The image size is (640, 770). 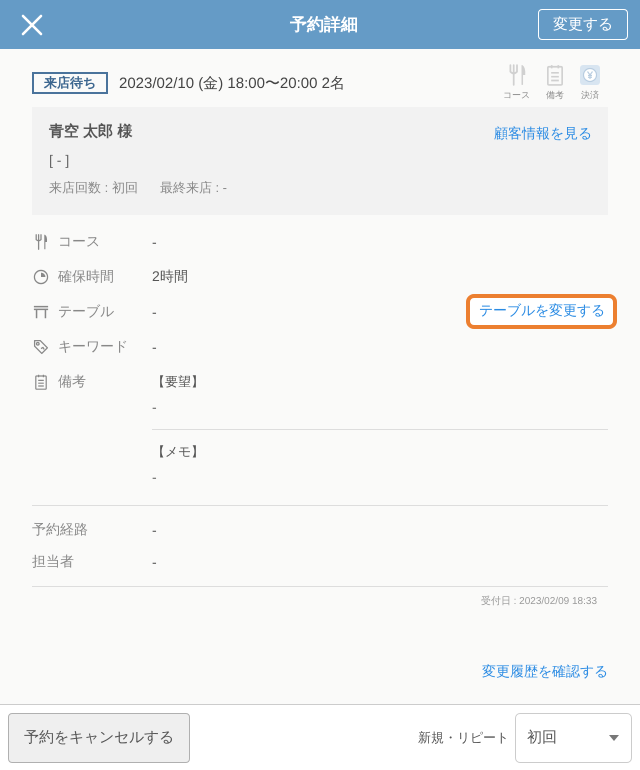 What do you see at coordinates (99, 737) in the screenshot?
I see `cancel-reservation-button: 予約をキャンセルする` at bounding box center [99, 737].